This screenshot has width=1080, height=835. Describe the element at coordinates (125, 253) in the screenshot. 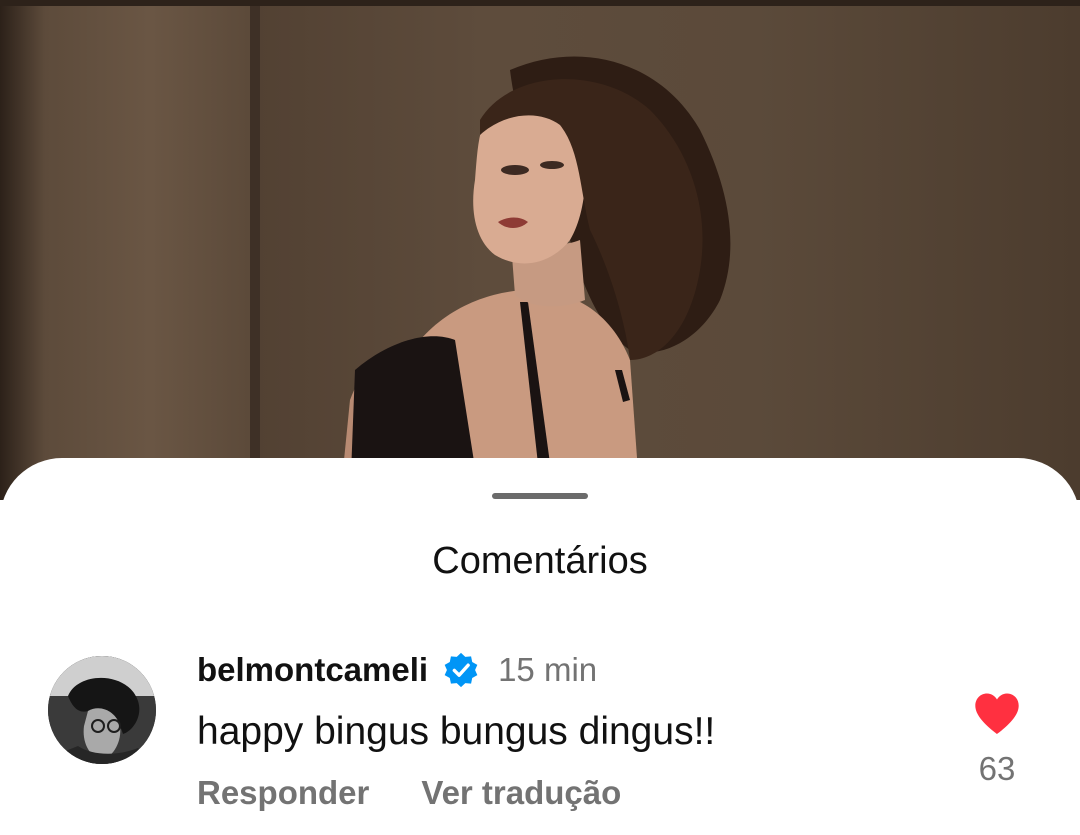

I see `photo-door` at that location.